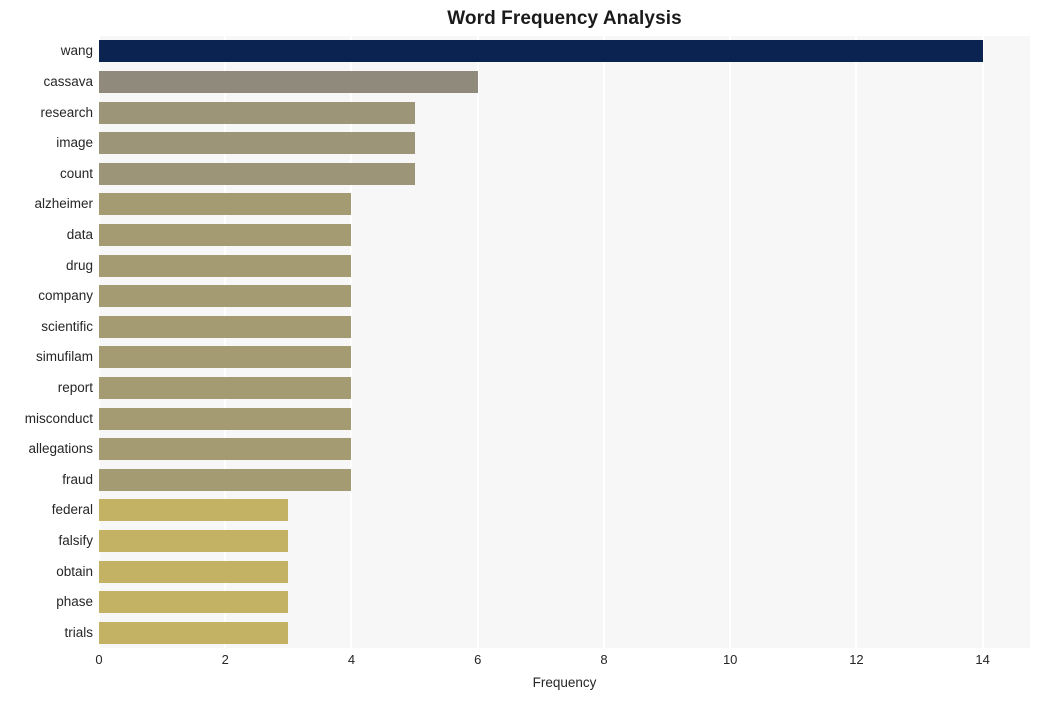 The height and width of the screenshot is (701, 1039). What do you see at coordinates (78, 632) in the screenshot?
I see `y-tick-label-trials: trials` at bounding box center [78, 632].